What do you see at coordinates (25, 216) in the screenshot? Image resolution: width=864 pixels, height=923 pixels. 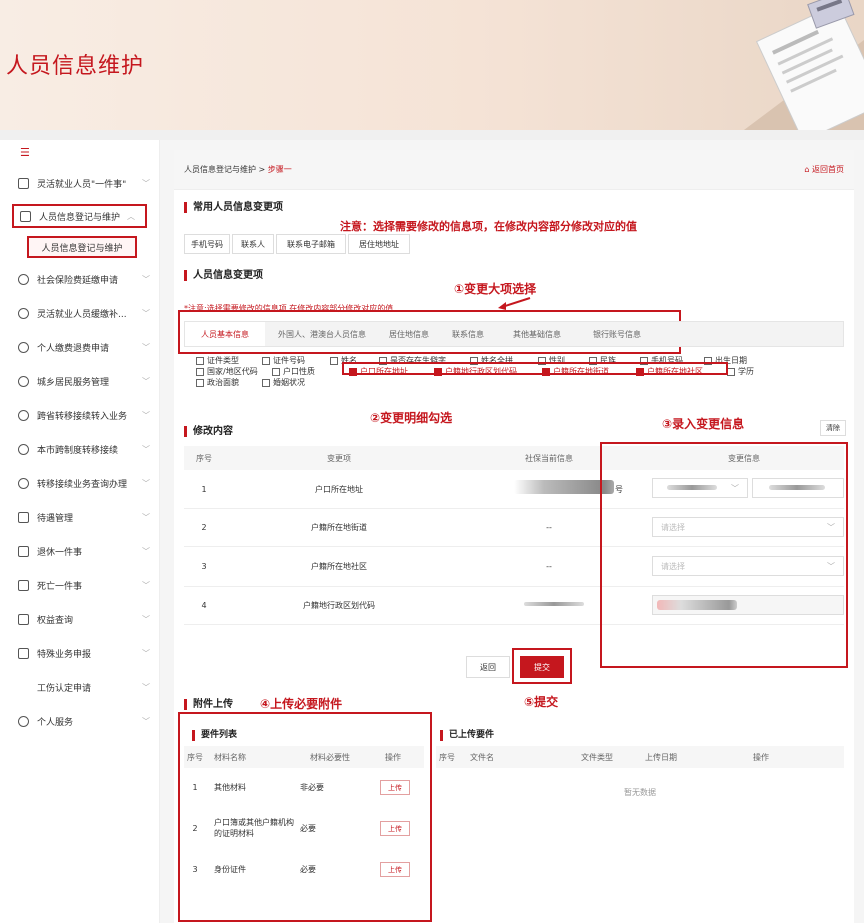 I see `user-card-icon` at bounding box center [25, 216].